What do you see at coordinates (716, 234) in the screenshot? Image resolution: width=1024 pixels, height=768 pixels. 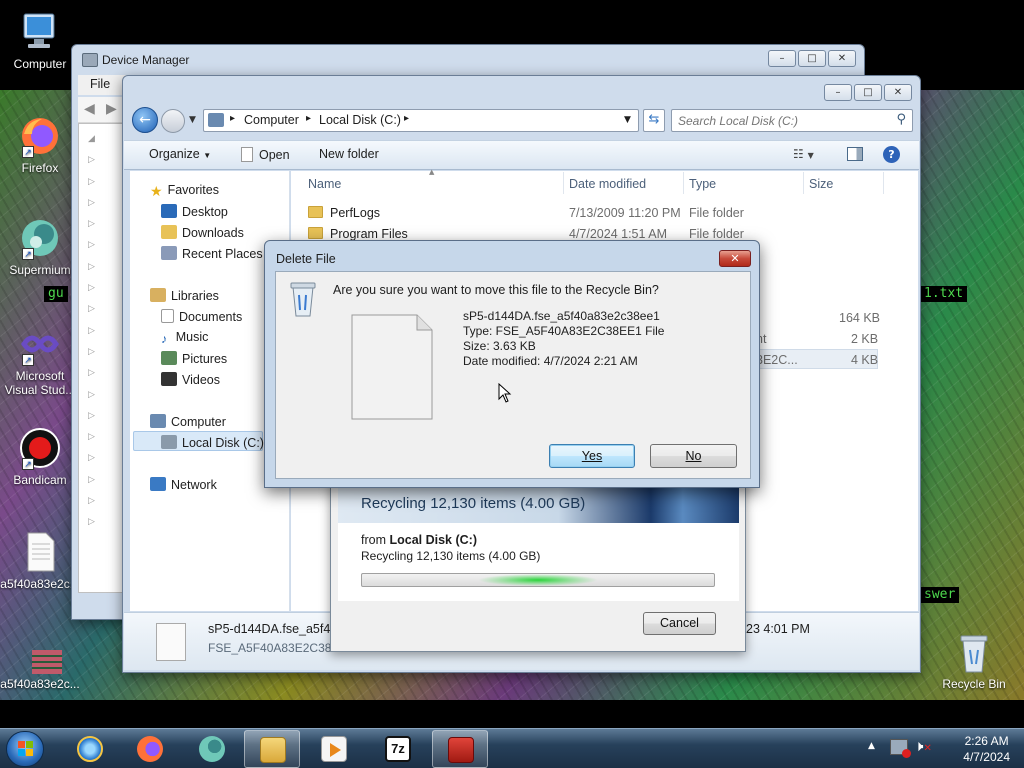 I see `file-type: File folder` at bounding box center [716, 234].